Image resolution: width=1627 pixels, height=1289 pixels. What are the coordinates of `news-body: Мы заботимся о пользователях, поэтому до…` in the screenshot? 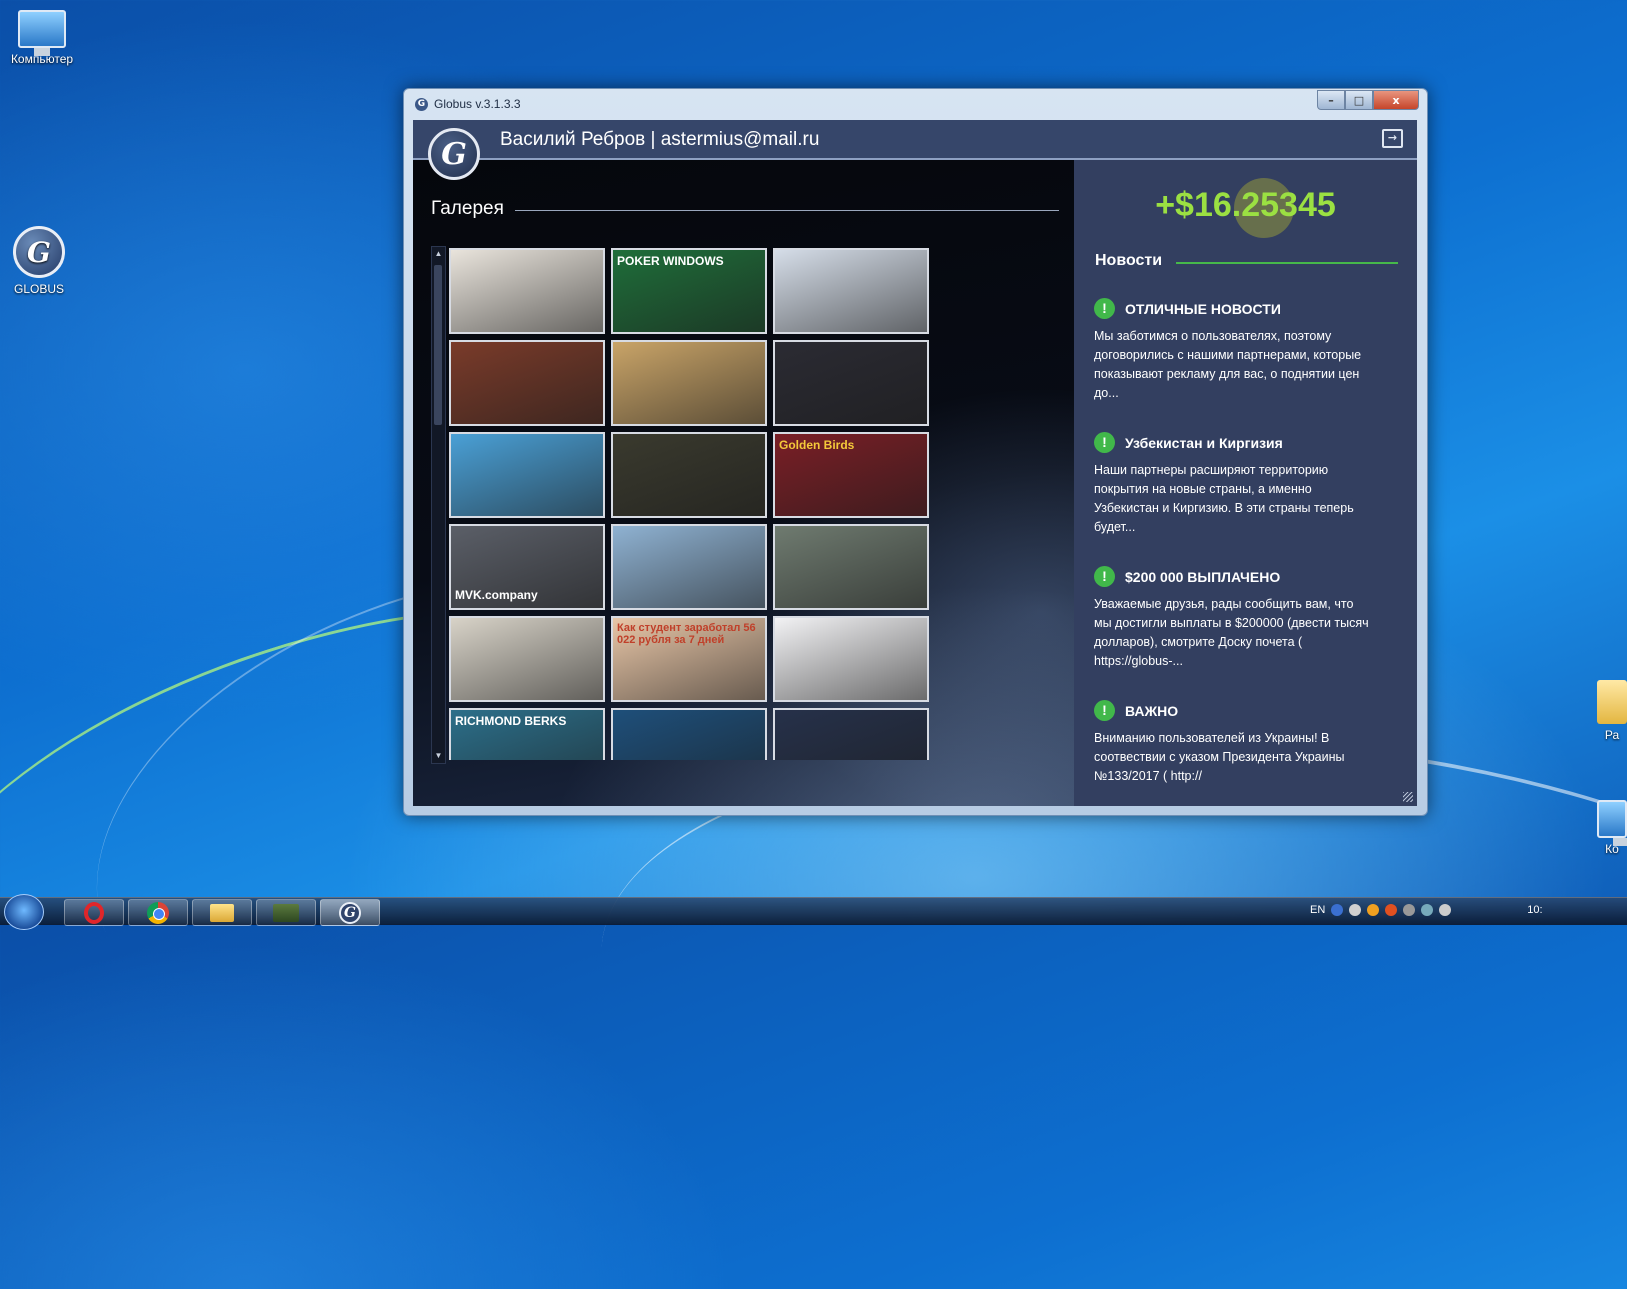 It's located at (1228, 364).